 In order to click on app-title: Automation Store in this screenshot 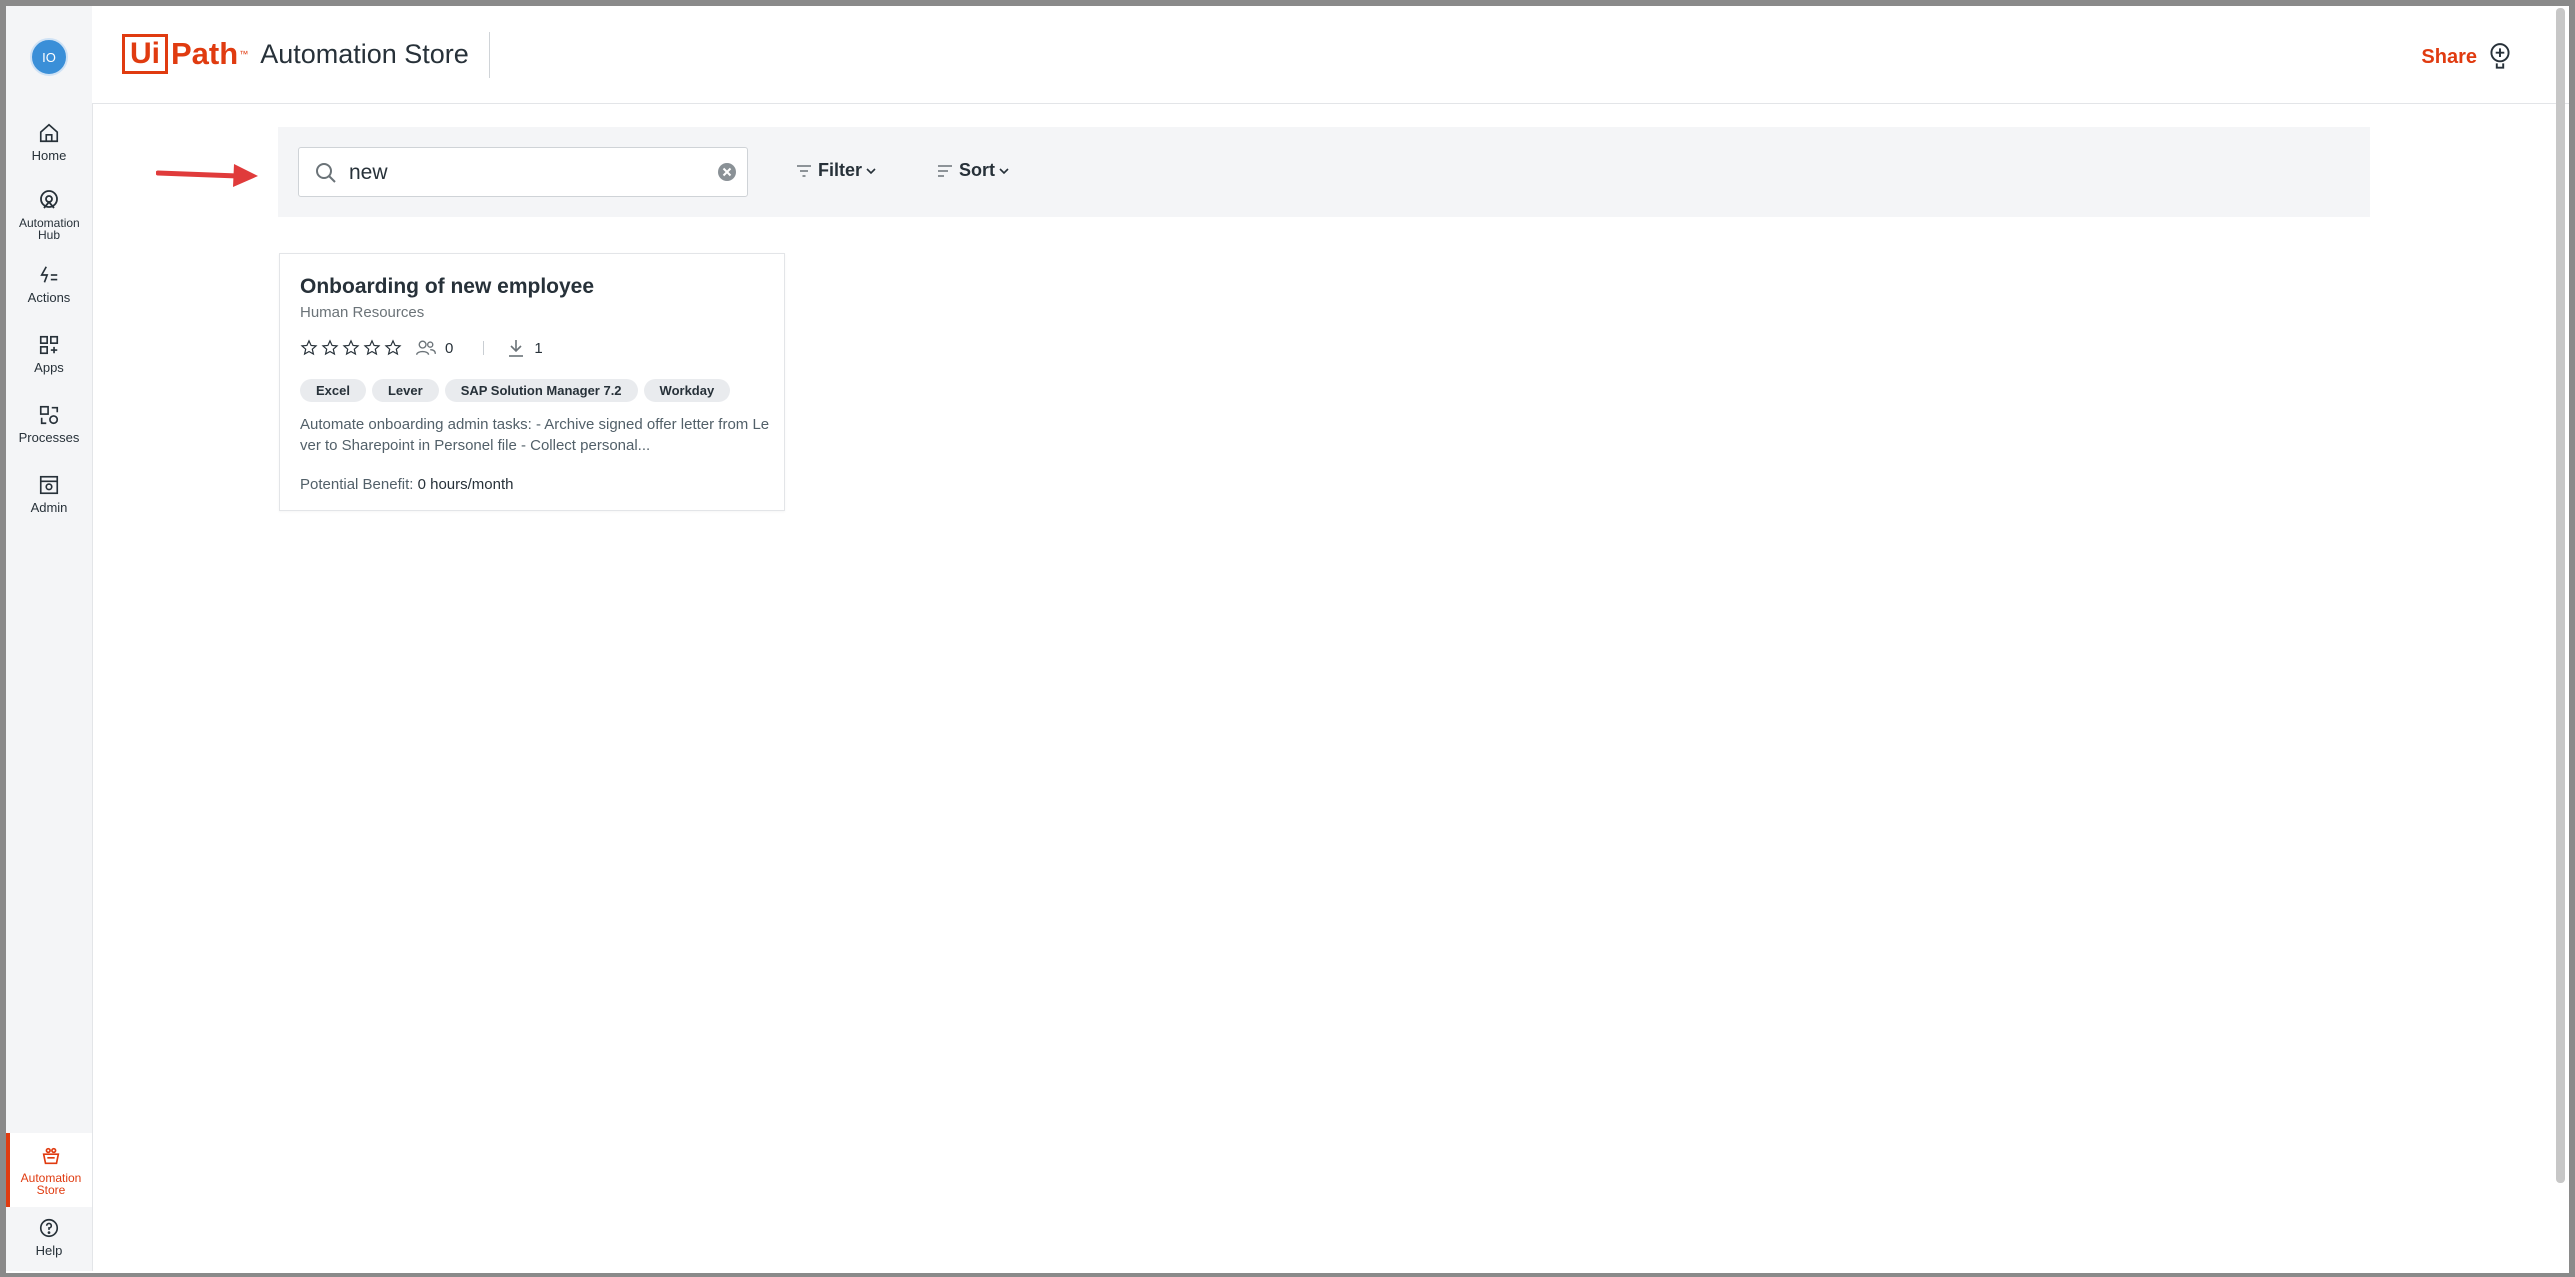, I will do `click(364, 53)`.